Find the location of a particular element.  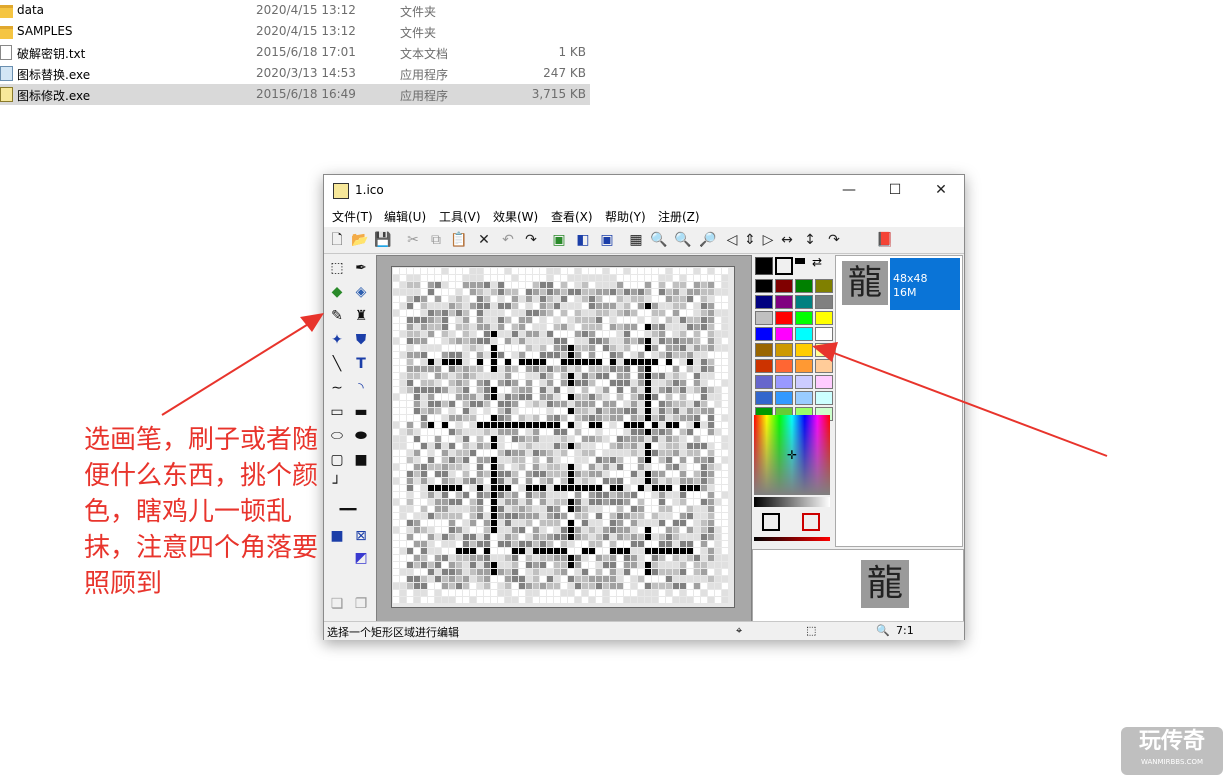

gradient-icon: ◩ is located at coordinates (361, 558).